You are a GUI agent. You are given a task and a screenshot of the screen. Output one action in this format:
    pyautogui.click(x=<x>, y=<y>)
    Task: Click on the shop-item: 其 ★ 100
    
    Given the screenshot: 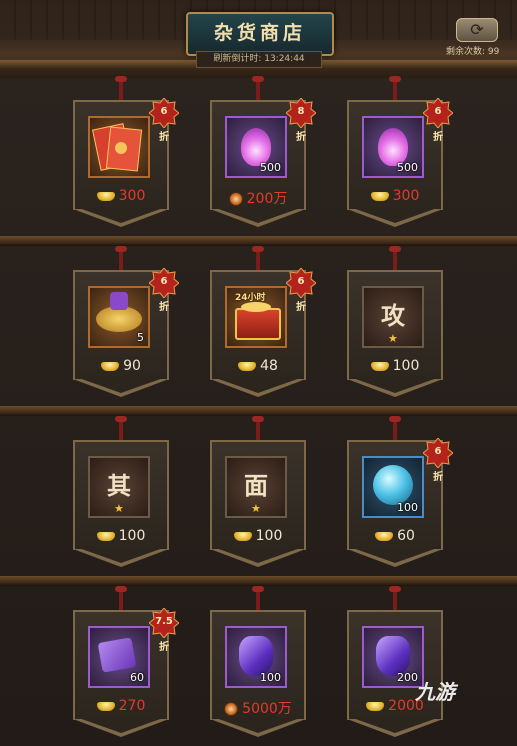 What is the action you would take?
    pyautogui.click(x=121, y=493)
    